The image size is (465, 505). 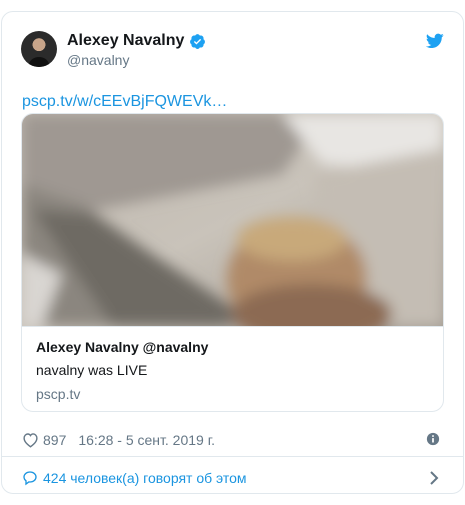 What do you see at coordinates (30, 478) in the screenshot?
I see `comment-bubble-icon` at bounding box center [30, 478].